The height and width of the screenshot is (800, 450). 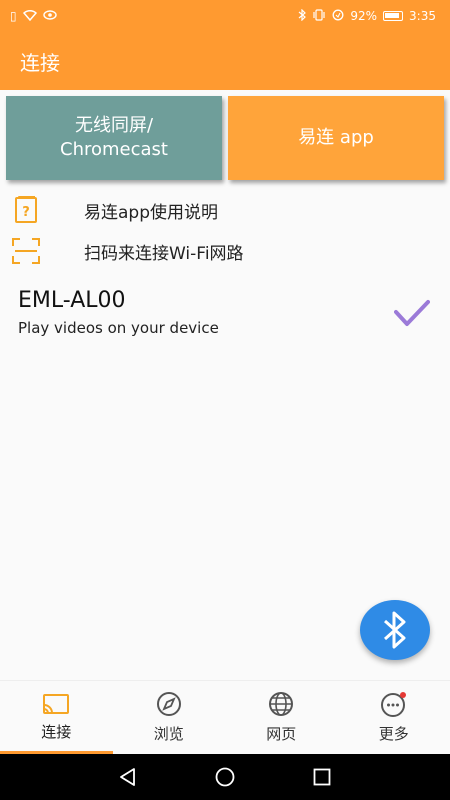 What do you see at coordinates (225, 61) in the screenshot?
I see `app-bar: 连接` at bounding box center [225, 61].